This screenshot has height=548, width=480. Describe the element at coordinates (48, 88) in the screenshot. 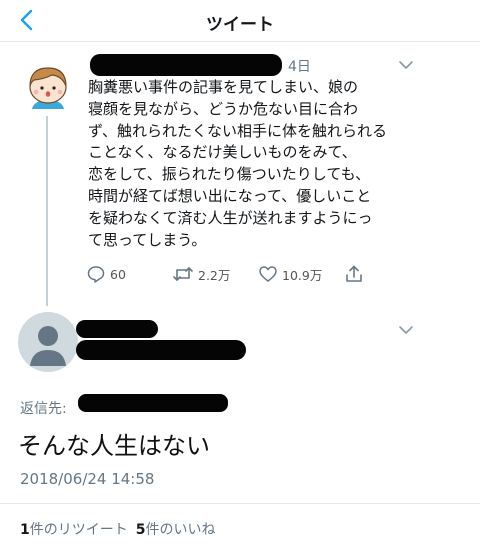

I see `author-avatar` at that location.